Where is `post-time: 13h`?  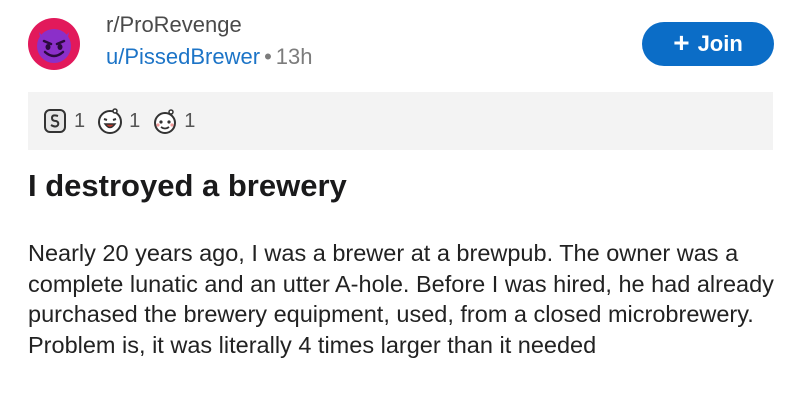 post-time: 13h is located at coordinates (294, 56).